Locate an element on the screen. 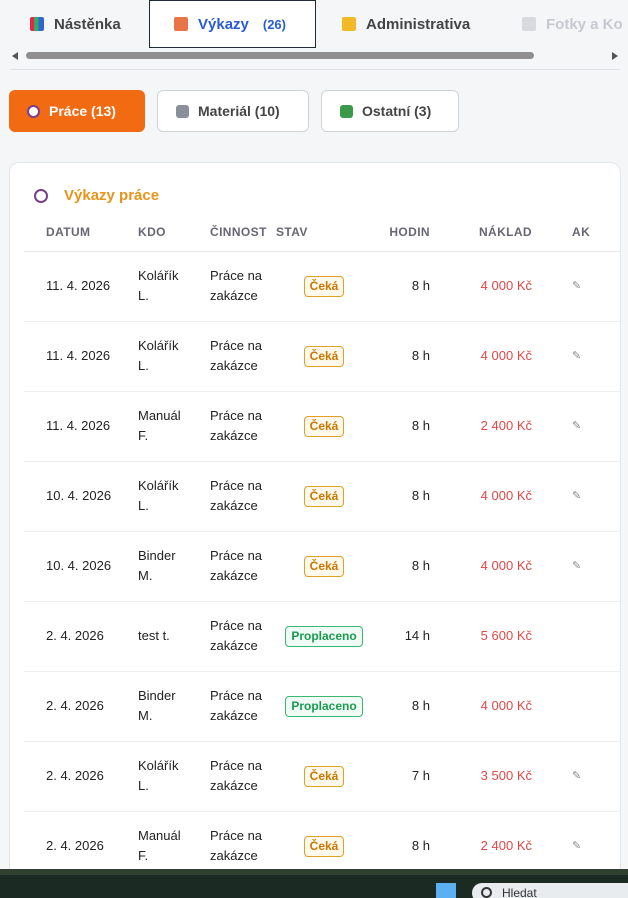 This screenshot has height=898, width=628. cell-hours: 14 h is located at coordinates (401, 636).